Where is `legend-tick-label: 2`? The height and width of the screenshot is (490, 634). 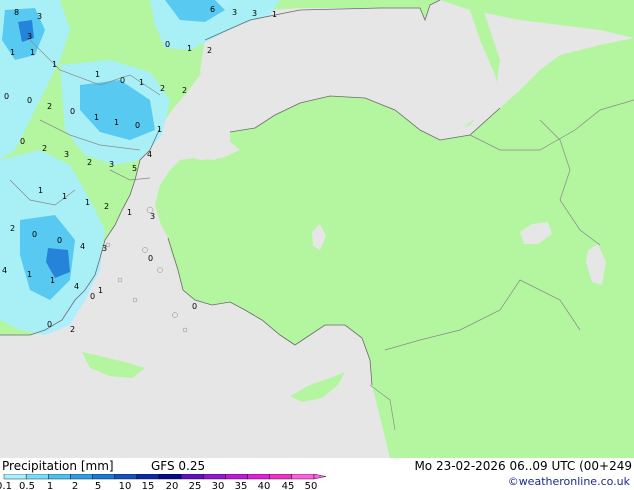 legend-tick-label: 2 is located at coordinates (75, 485).